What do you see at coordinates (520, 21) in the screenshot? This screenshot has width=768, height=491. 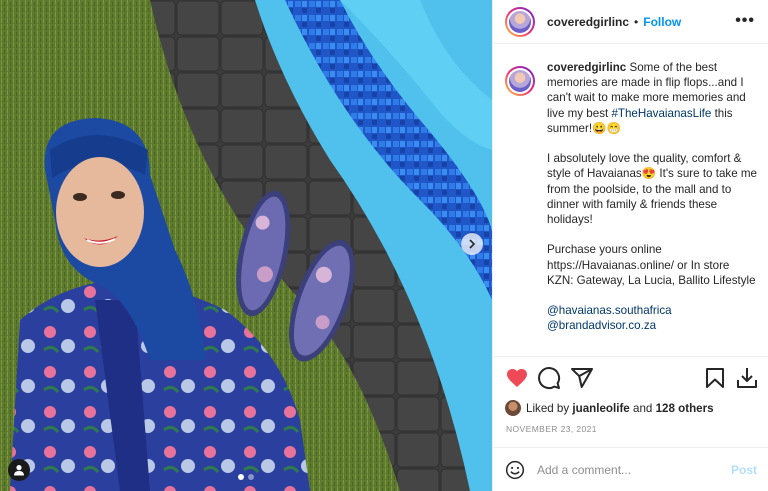 I see `author-avatar` at bounding box center [520, 21].